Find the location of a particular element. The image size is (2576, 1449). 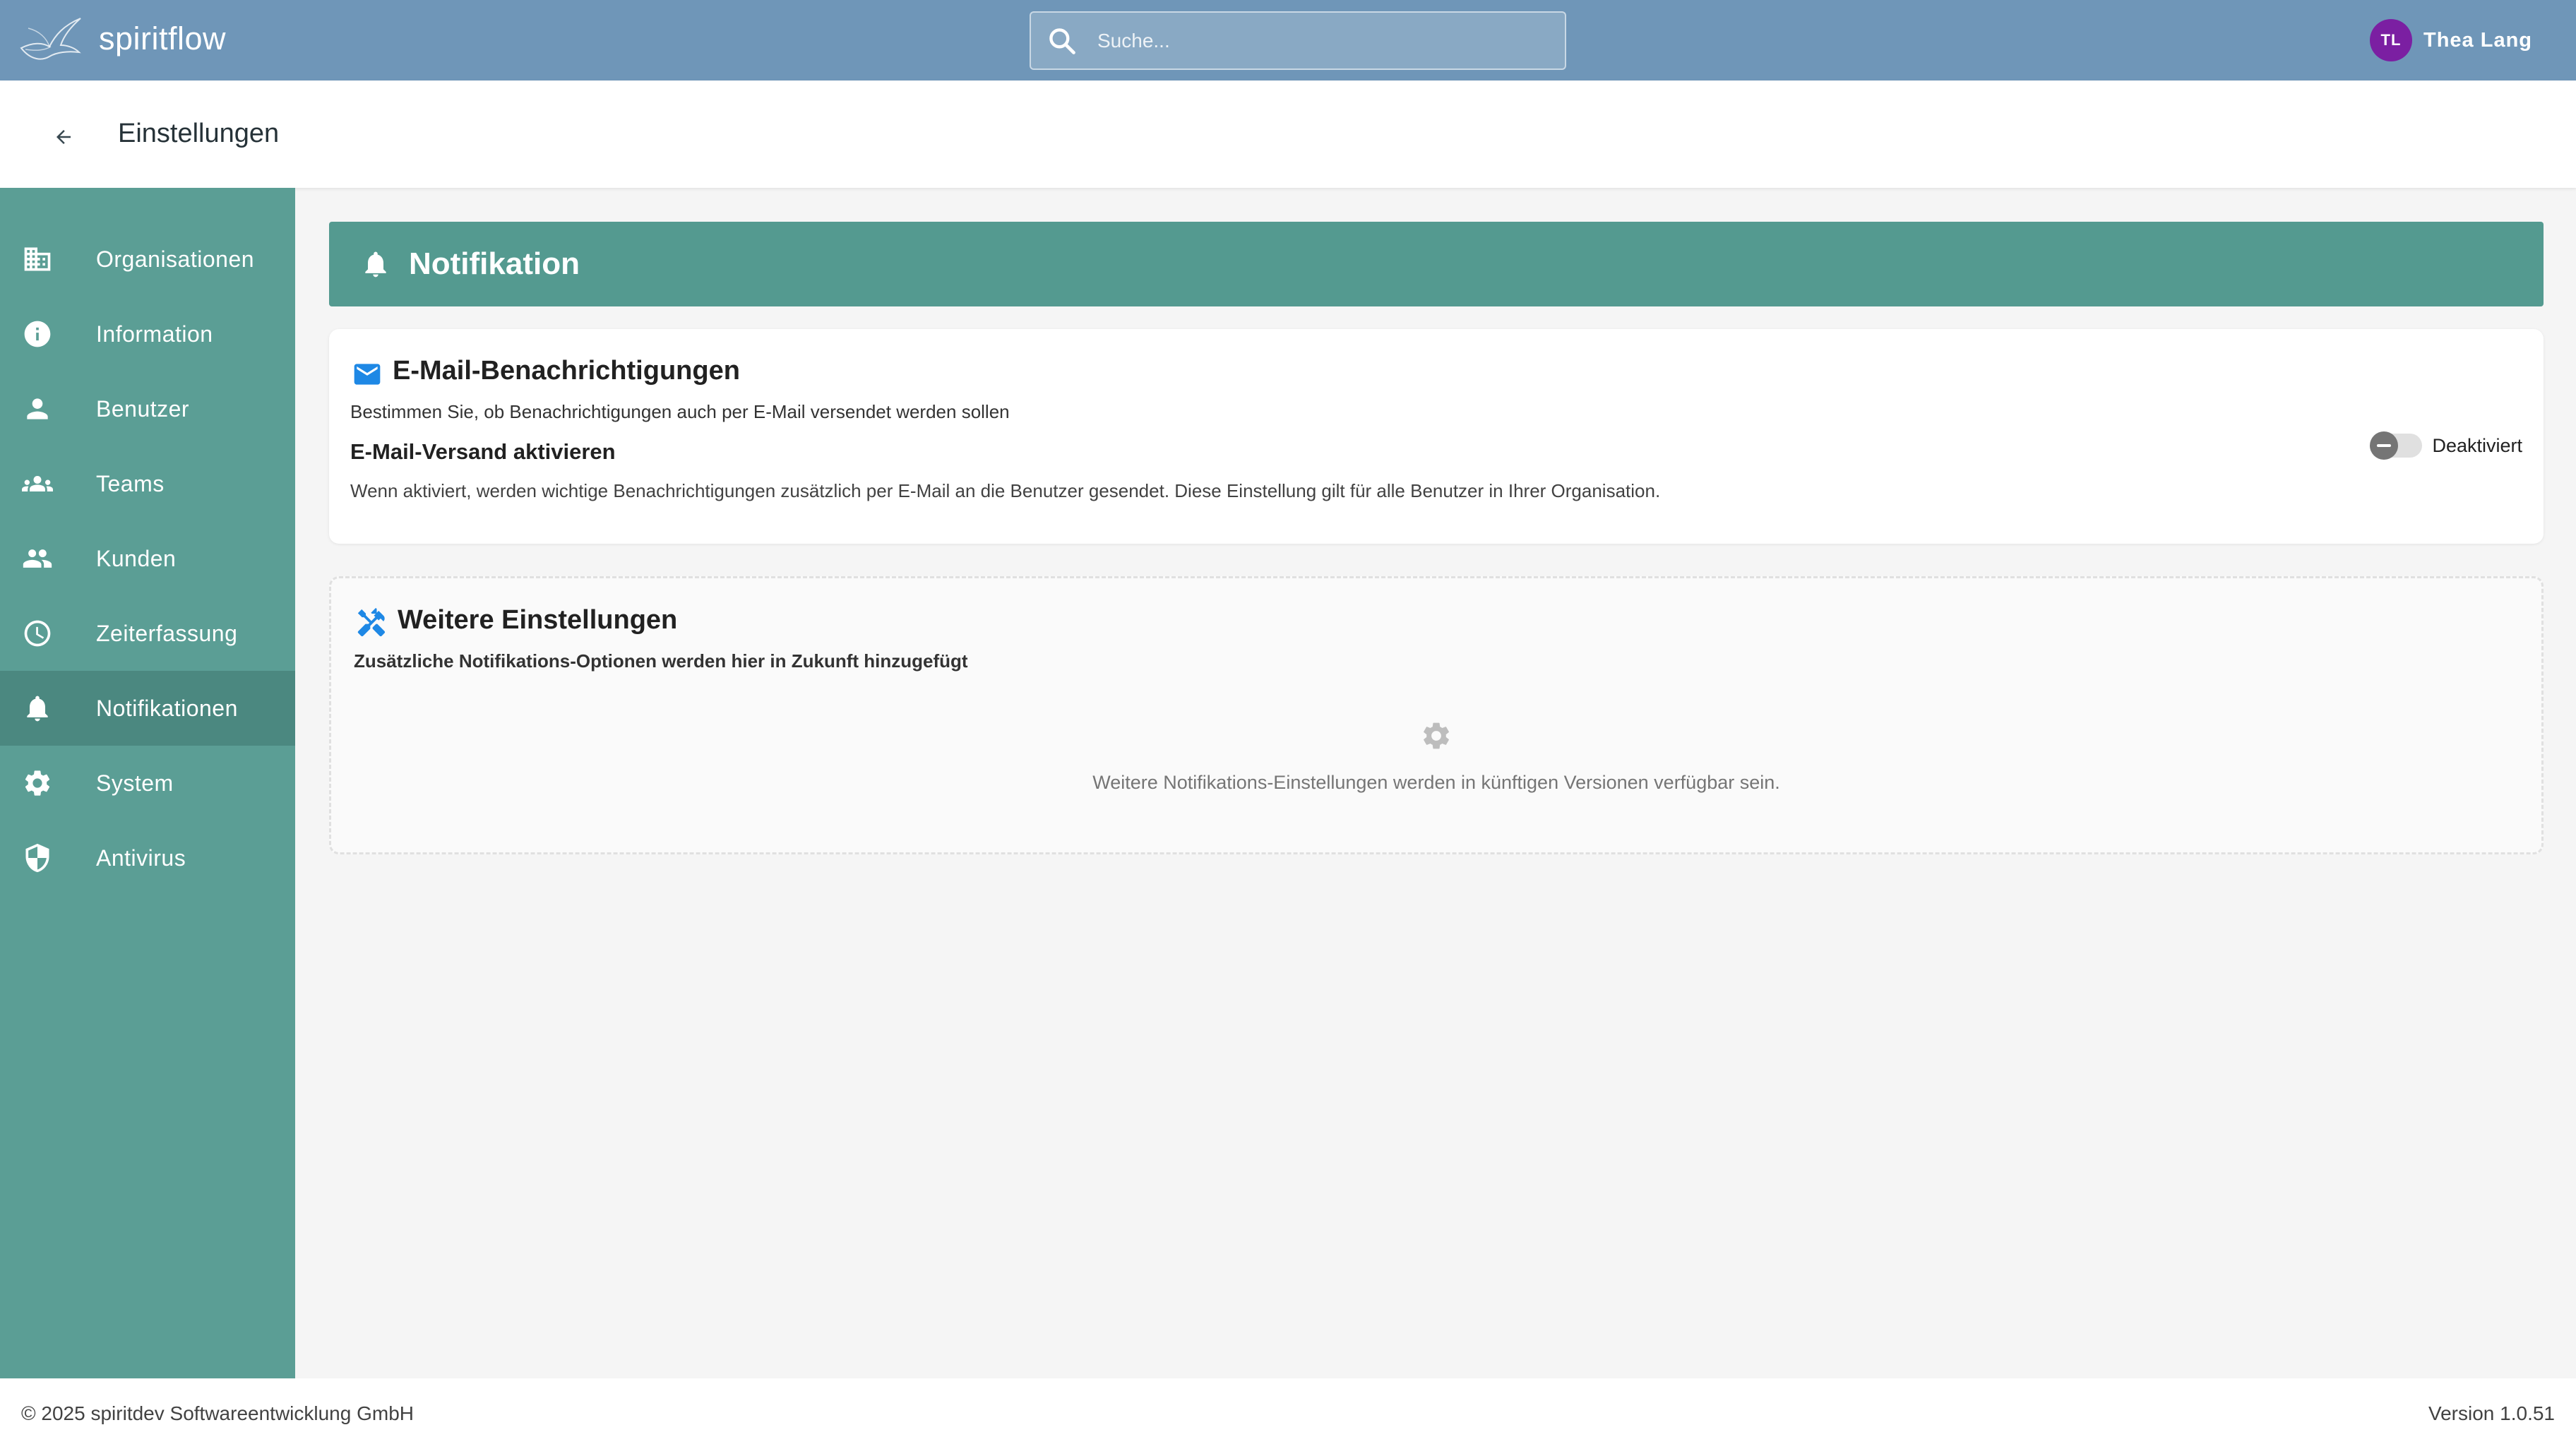

avatar: TL is located at coordinates (2390, 40).